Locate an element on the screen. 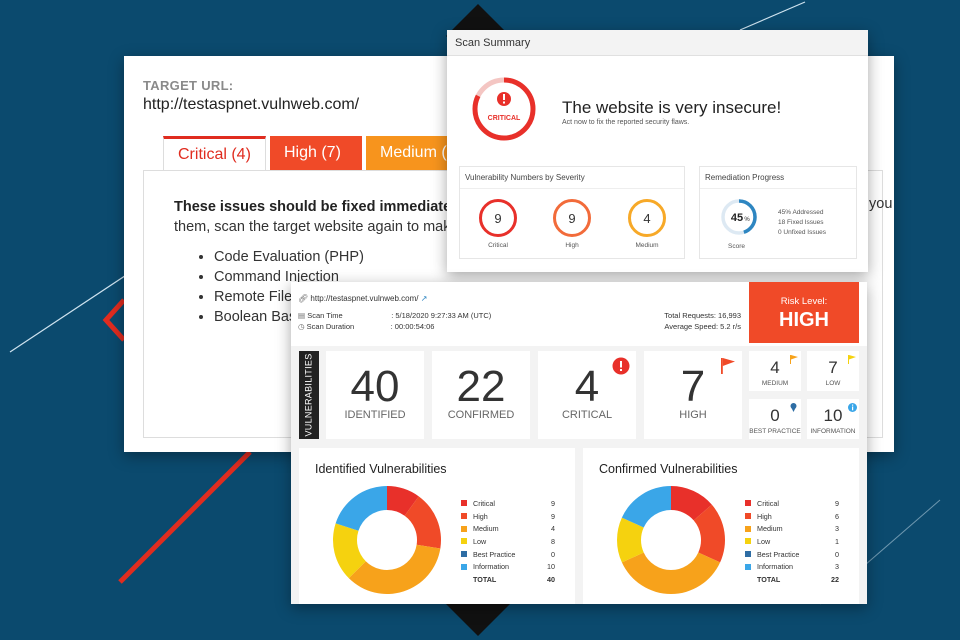  medium-count-label: Medium is located at coordinates (647, 245).